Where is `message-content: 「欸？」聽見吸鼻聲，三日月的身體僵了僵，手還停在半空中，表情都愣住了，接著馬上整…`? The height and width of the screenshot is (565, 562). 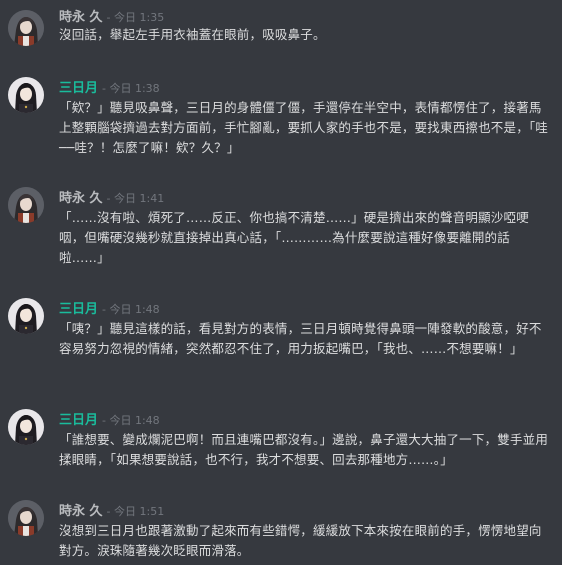
message-content: 「欸？」聽見吸鼻聲，三日月的身體僵了僵，手還停在半空中，表情都愣住了，接著馬上整… is located at coordinates (304, 127).